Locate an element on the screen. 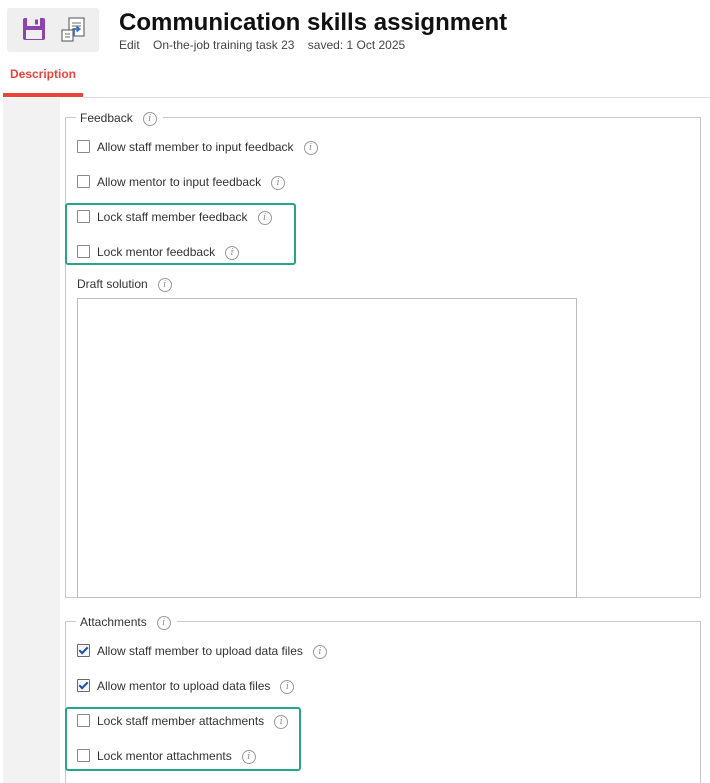 The height and width of the screenshot is (783, 710). left-panel is located at coordinates (31, 440).